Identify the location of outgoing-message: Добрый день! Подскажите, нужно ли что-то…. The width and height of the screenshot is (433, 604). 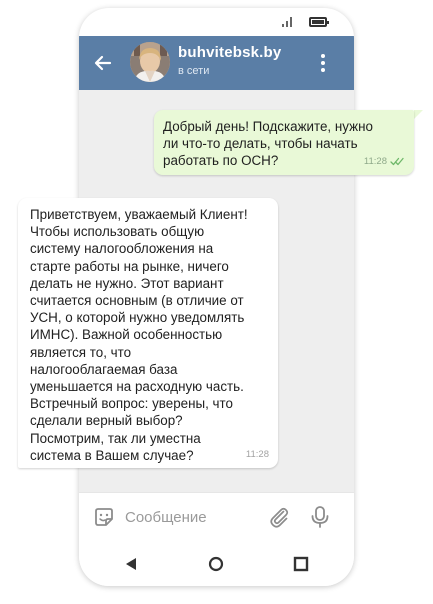
(284, 142).